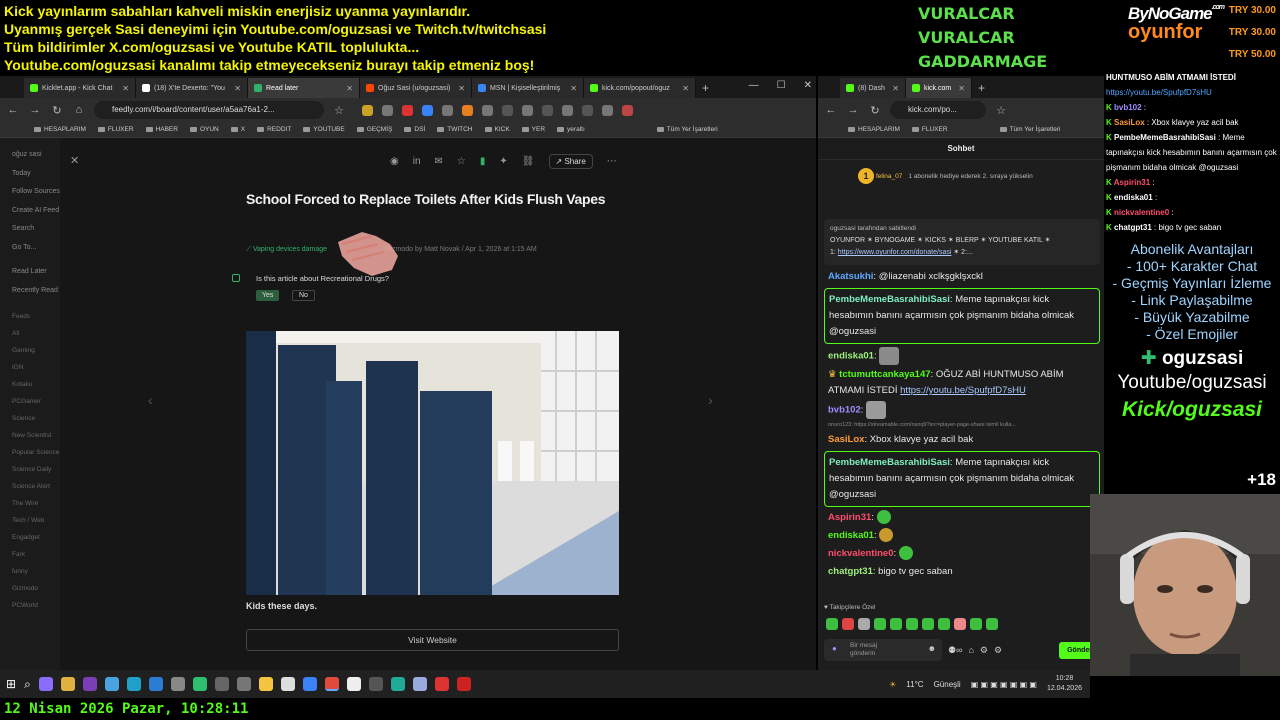 This screenshot has width=1280, height=720. I want to click on feed-item: PCGamer, so click(36, 401).